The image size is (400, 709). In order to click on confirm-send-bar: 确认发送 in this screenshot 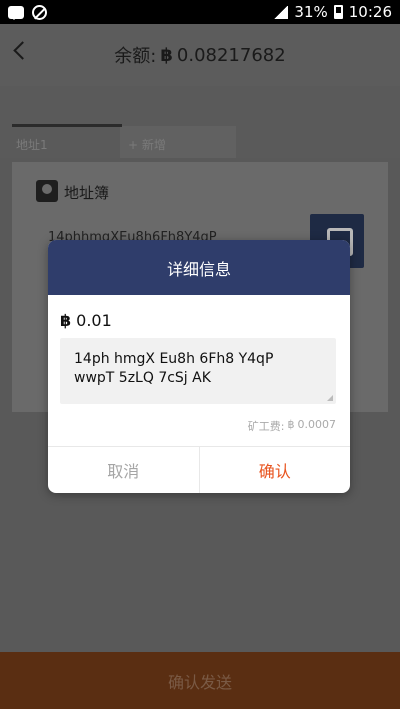, I will do `click(200, 680)`.